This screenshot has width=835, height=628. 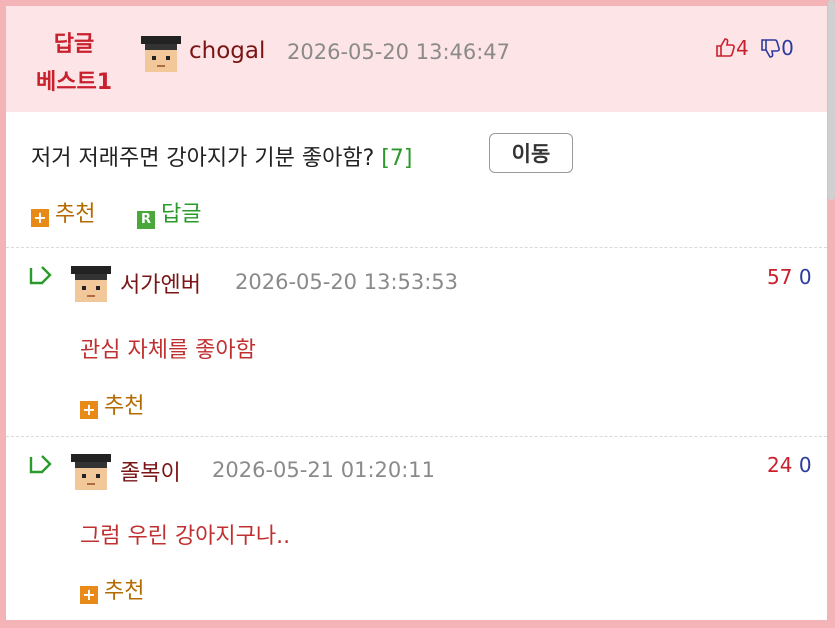 I want to click on comment-date: 2026-05-20 13:53:53, so click(x=347, y=282).